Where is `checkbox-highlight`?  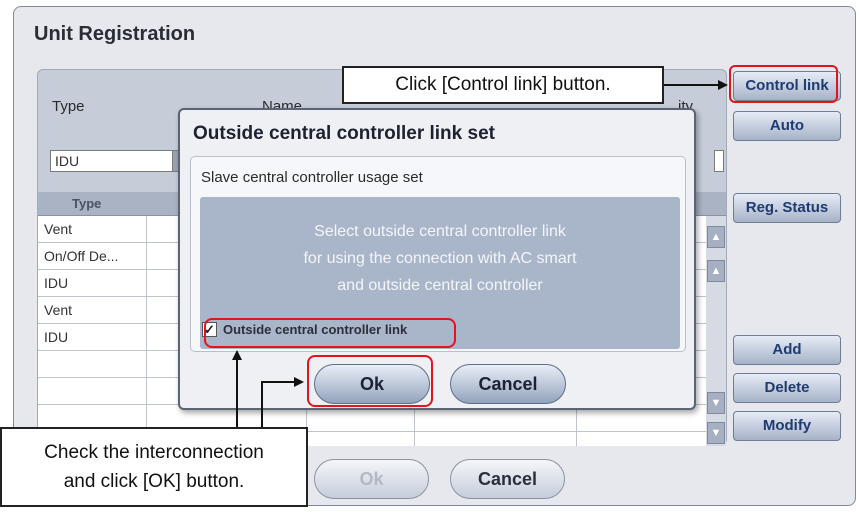
checkbox-highlight is located at coordinates (330, 333).